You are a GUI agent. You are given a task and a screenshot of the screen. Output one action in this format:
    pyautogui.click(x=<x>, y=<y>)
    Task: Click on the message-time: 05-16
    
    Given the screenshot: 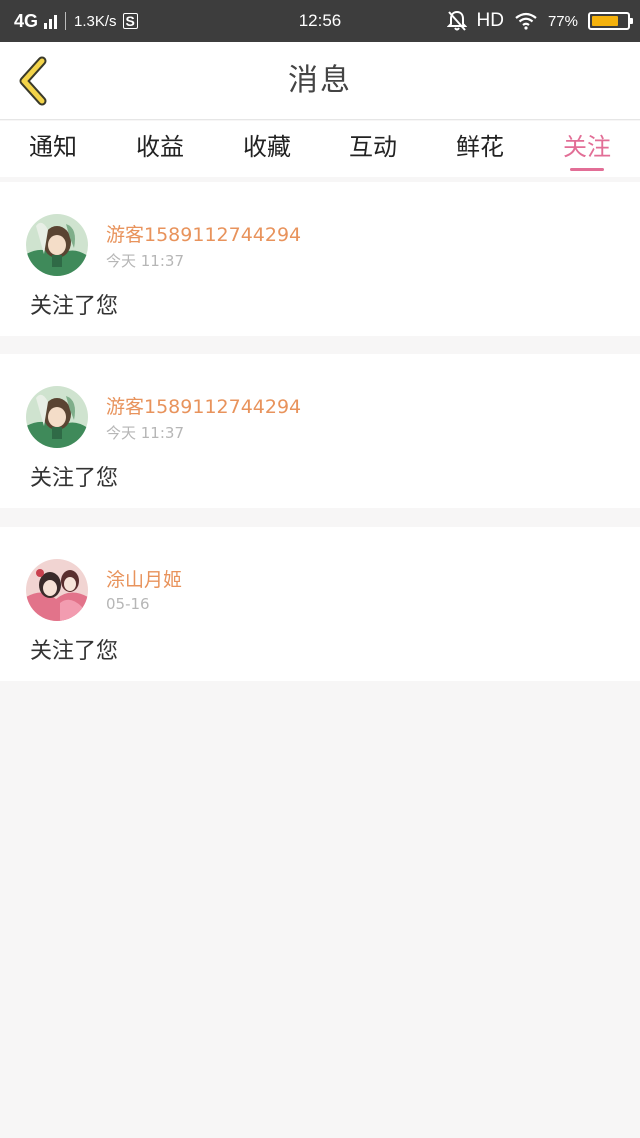 What is the action you would take?
    pyautogui.click(x=128, y=604)
    